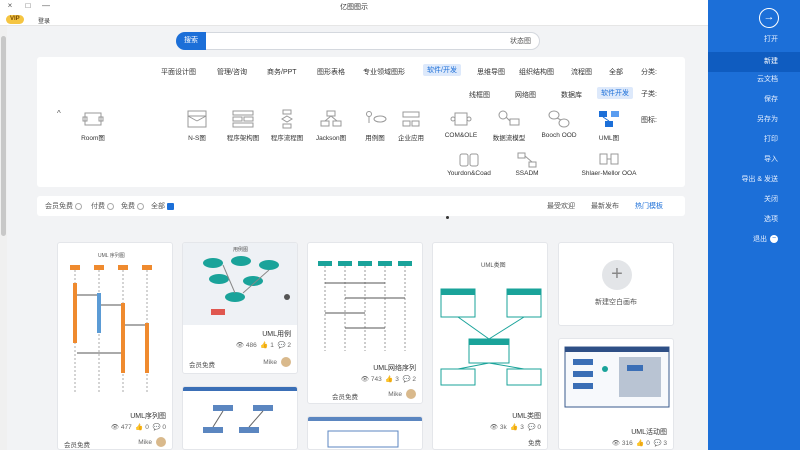 The image size is (800, 450). I want to click on card-comments: 0, so click(539, 427).